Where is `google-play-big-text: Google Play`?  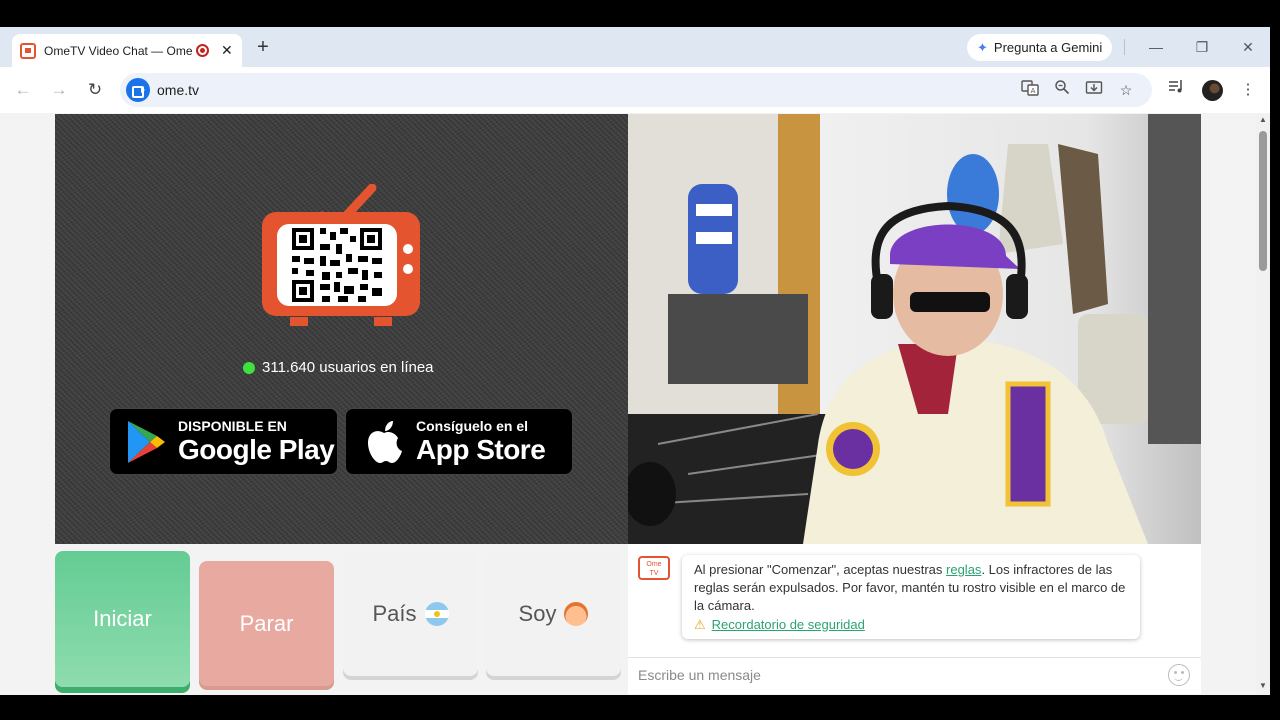 google-play-big-text: Google Play is located at coordinates (256, 449).